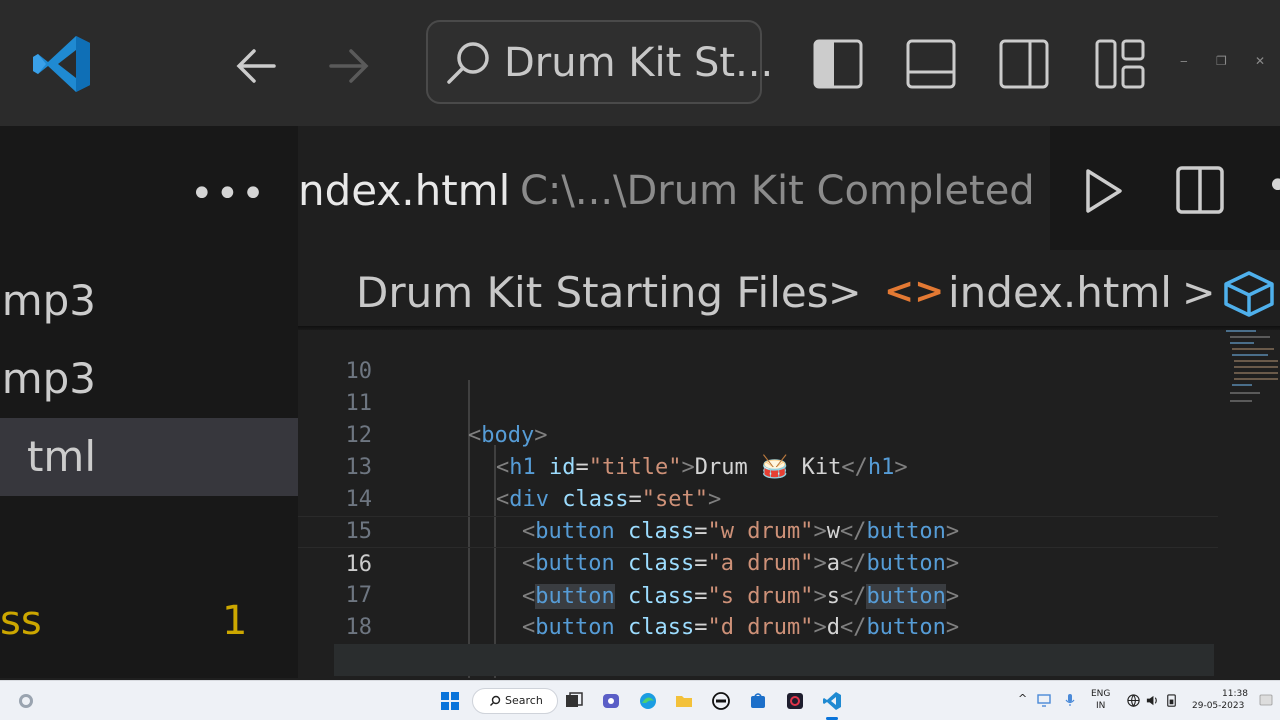  Describe the element at coordinates (61, 64) in the screenshot. I see `vscode-logo-icon` at that location.